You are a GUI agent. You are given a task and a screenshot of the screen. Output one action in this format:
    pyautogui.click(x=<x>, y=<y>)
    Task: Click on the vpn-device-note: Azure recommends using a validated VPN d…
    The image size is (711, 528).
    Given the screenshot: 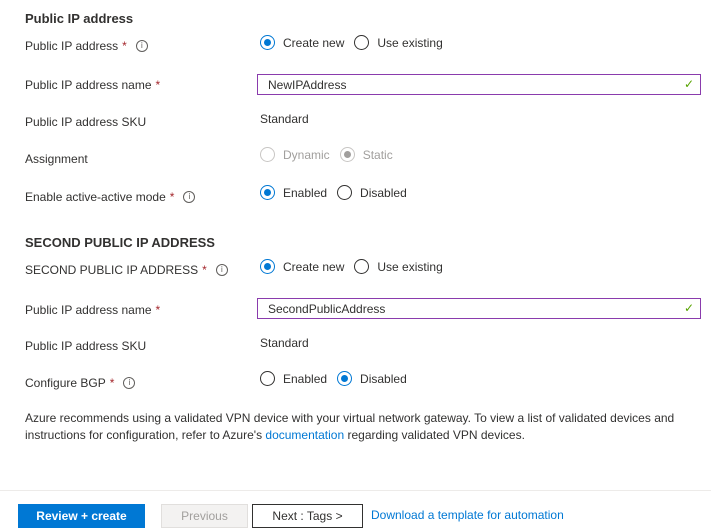 What is the action you would take?
    pyautogui.click(x=362, y=427)
    